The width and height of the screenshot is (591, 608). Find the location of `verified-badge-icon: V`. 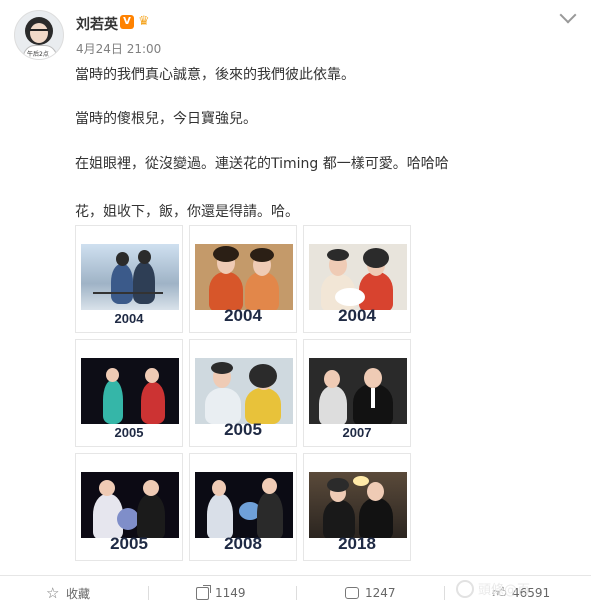

verified-badge-icon: V is located at coordinates (127, 22).